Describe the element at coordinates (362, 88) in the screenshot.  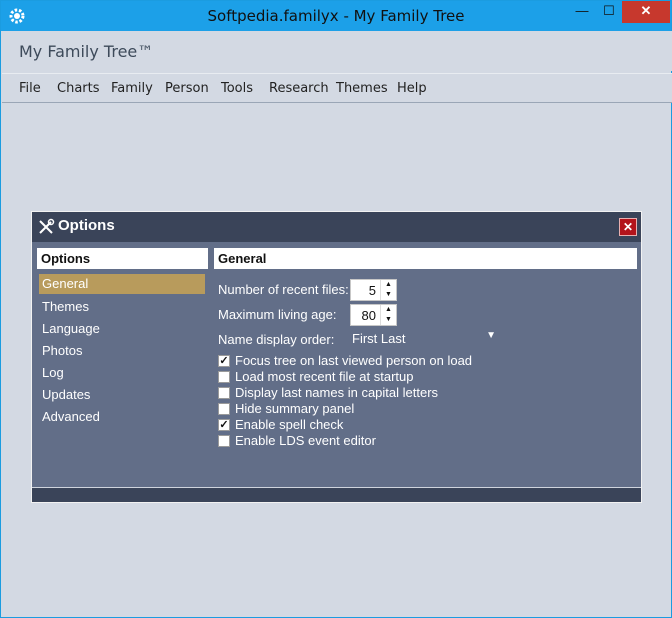
I see `menu-themes: Themes` at that location.